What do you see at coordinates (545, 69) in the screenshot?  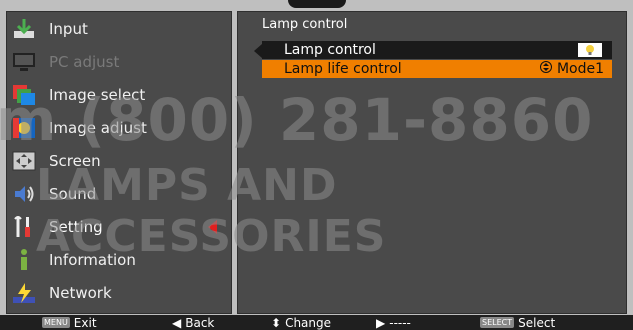 I see `up-down-icon` at bounding box center [545, 69].